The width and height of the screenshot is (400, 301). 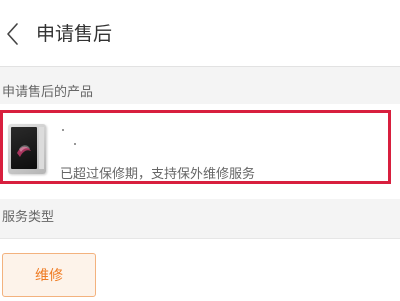 I want to click on warranty-note: 已超过保修期，支持保外维修服务, so click(x=158, y=174).